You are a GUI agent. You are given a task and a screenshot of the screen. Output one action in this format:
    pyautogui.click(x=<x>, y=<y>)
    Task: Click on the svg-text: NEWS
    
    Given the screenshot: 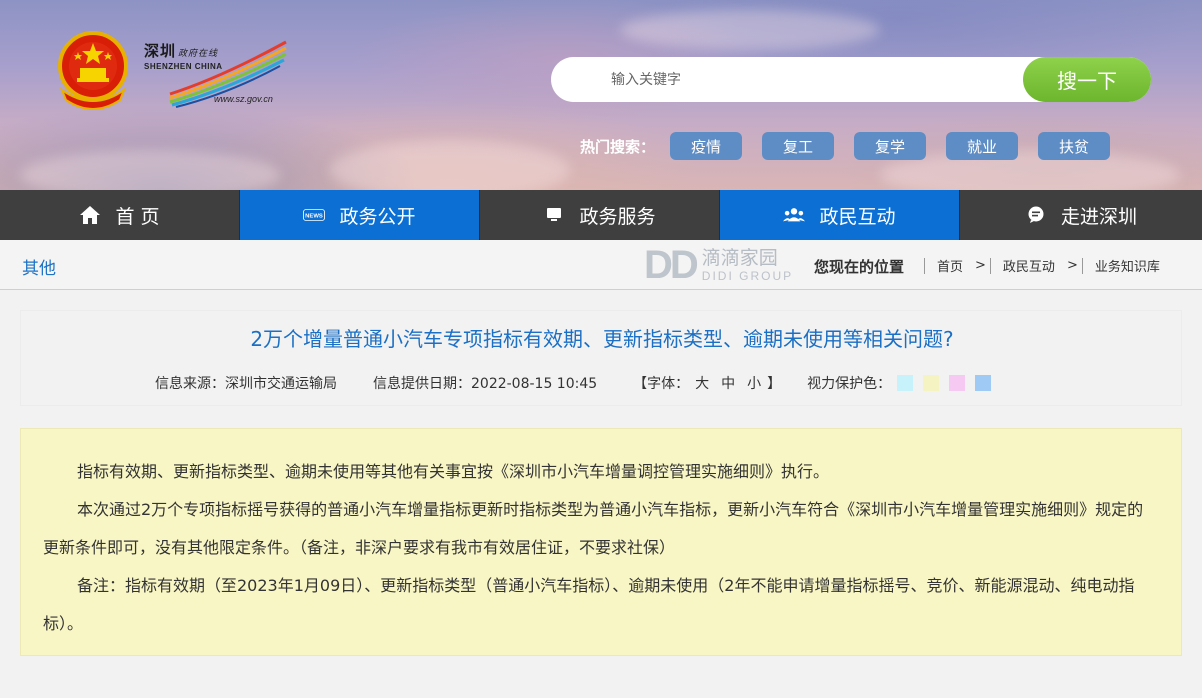 What is the action you would take?
    pyautogui.click(x=315, y=217)
    